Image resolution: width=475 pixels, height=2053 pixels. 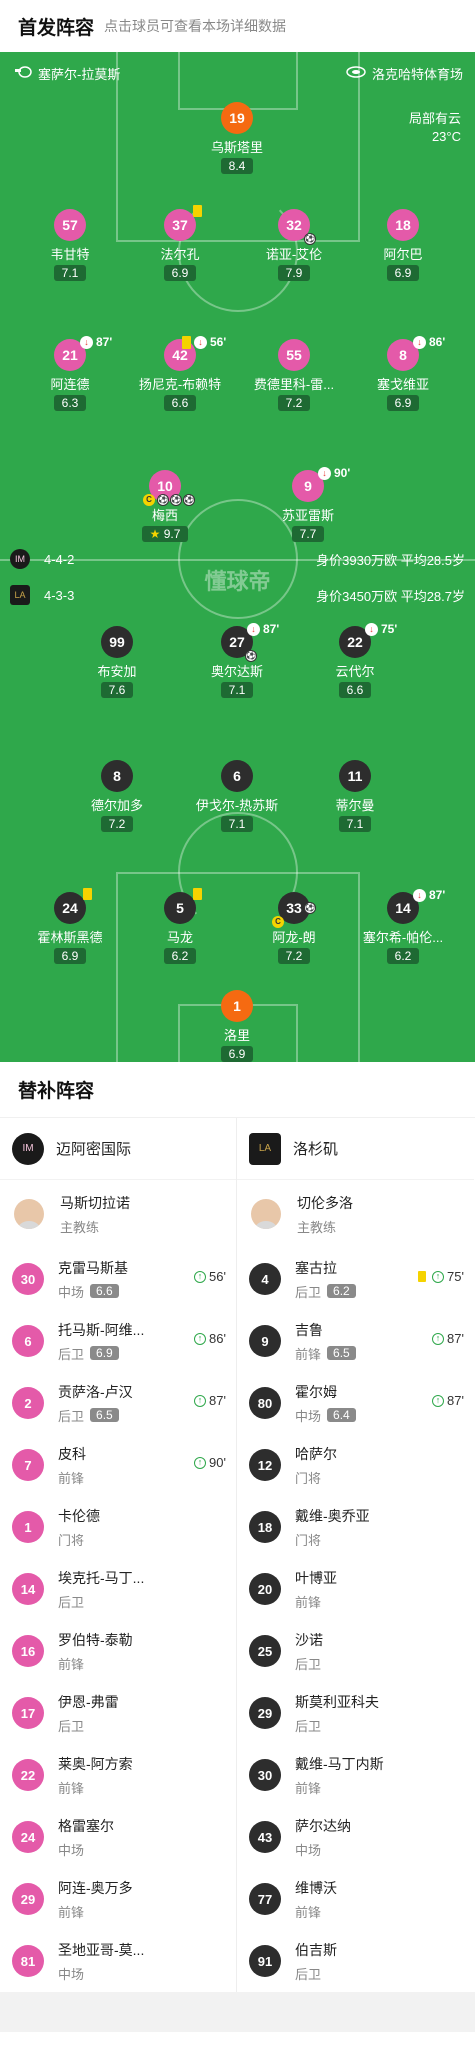 I want to click on player-number: 57, so click(x=70, y=225).